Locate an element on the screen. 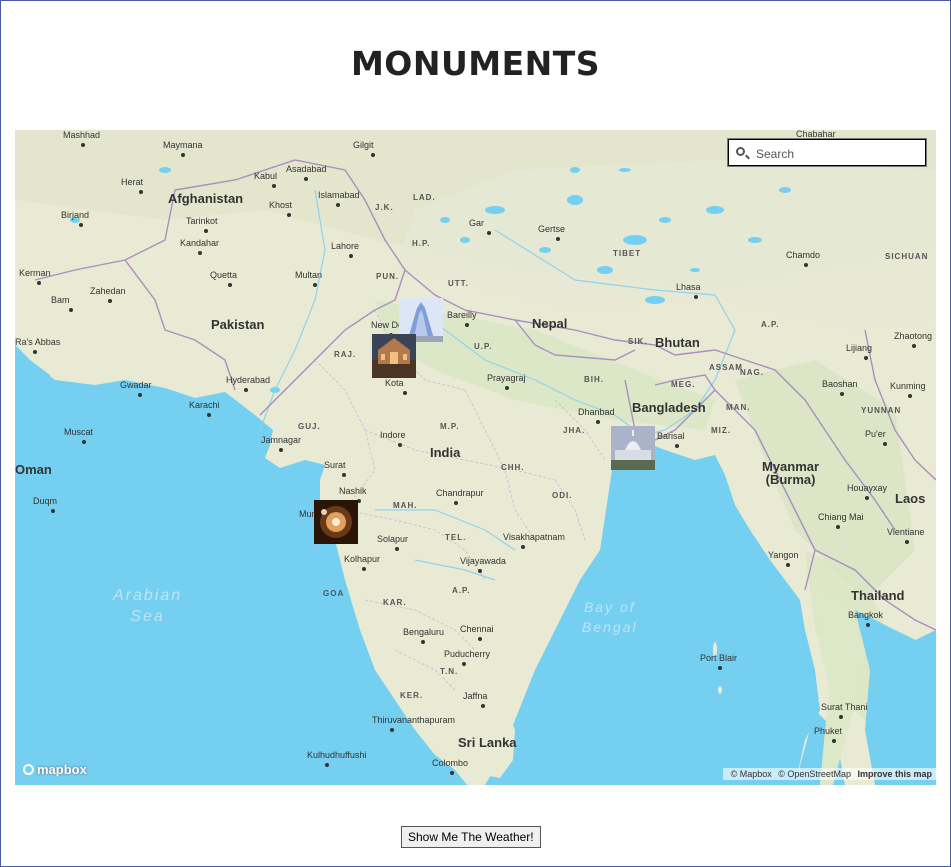 This screenshot has width=951, height=867. state-label: A.P. is located at coordinates (461, 590).